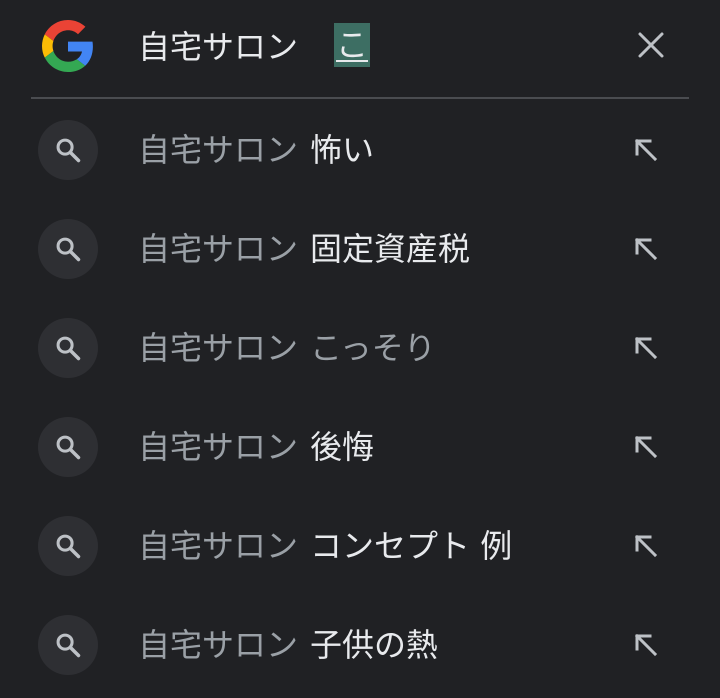 The image size is (720, 698). I want to click on suggestion-suffix: こっそり, so click(373, 348).